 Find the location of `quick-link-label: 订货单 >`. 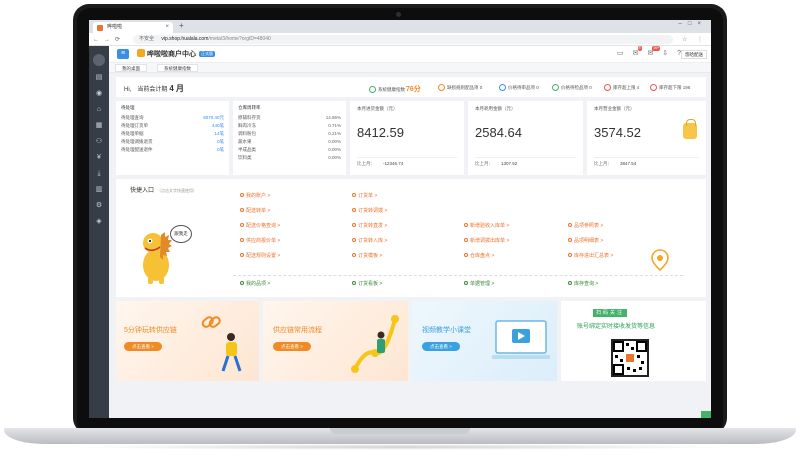

quick-link-label: 订货单 > is located at coordinates (368, 196).